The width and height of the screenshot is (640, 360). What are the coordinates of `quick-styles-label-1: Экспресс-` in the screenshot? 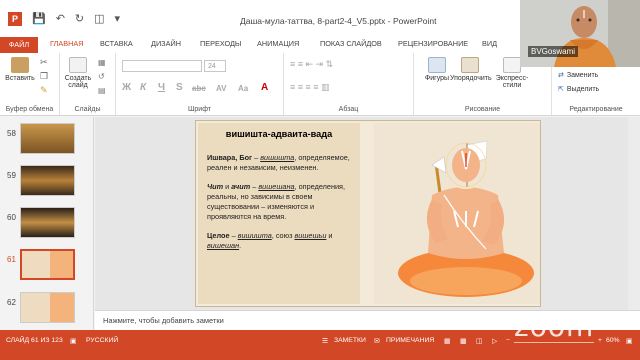 It's located at (512, 78).